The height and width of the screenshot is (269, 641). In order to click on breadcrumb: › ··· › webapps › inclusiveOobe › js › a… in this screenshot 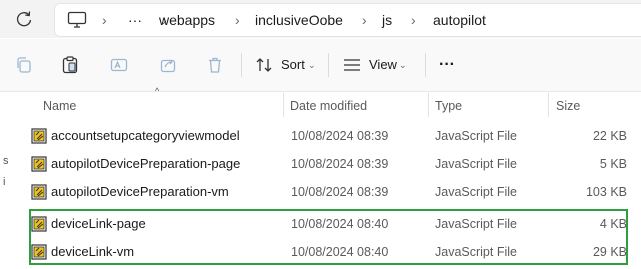, I will do `click(347, 20)`.